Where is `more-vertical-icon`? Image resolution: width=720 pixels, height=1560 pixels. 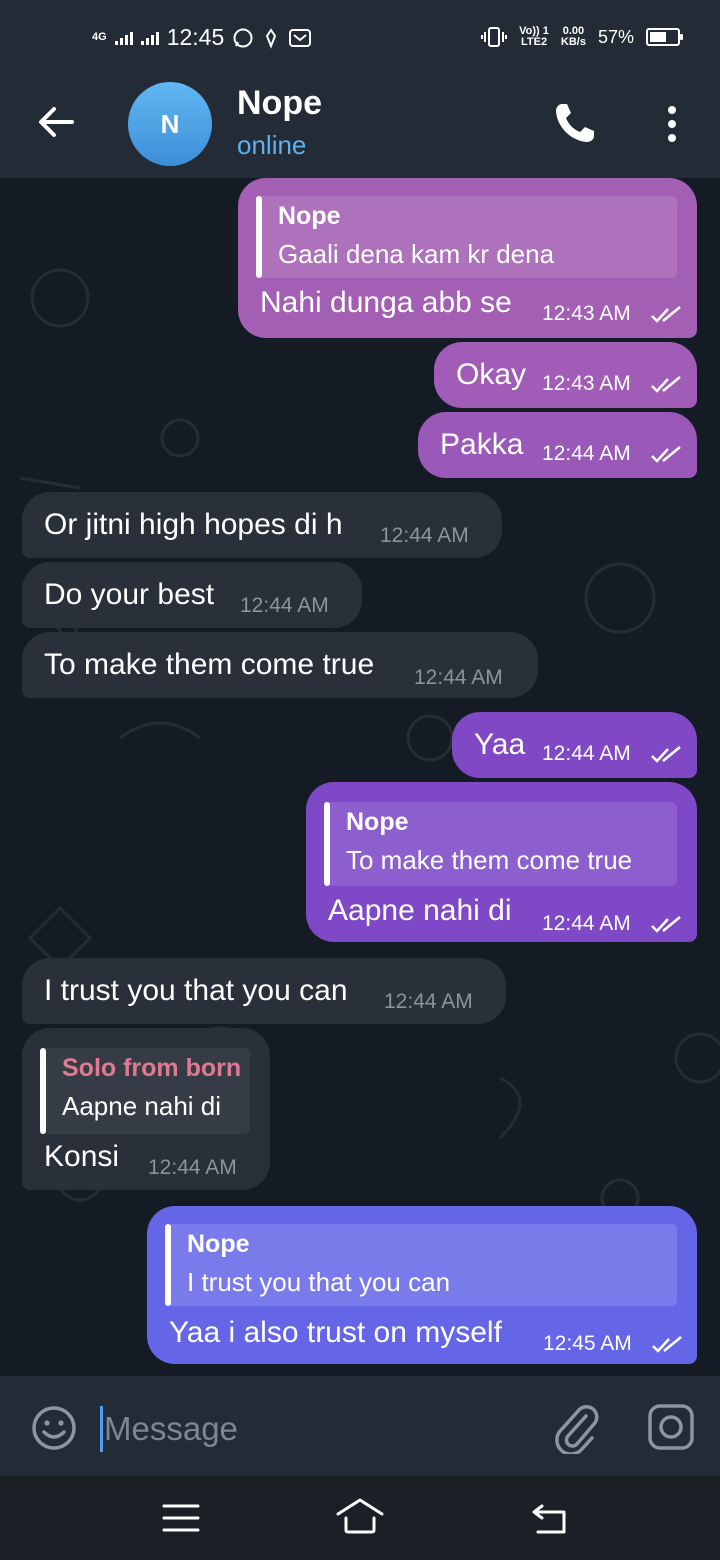 more-vertical-icon is located at coordinates (672, 124).